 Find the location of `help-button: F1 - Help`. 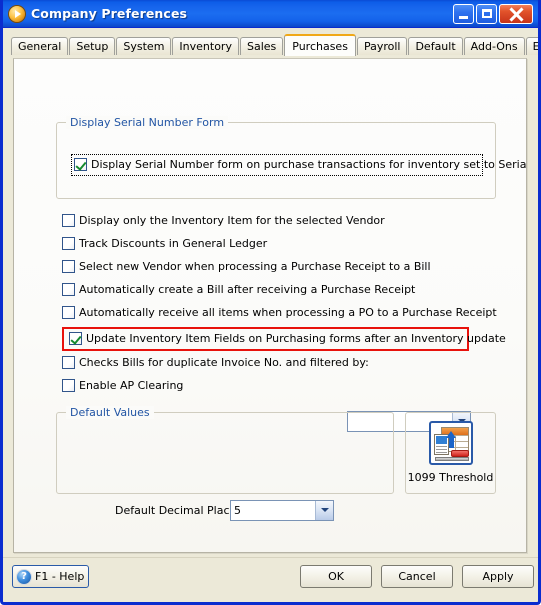

help-button: F1 - Help is located at coordinates (50, 576).